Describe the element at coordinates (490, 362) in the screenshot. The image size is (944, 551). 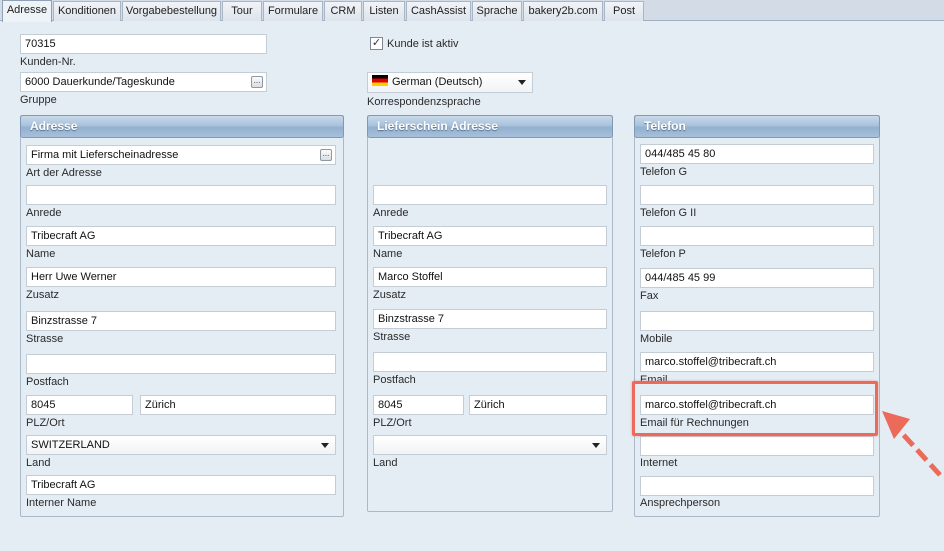
I see `ls-postfach-input` at that location.